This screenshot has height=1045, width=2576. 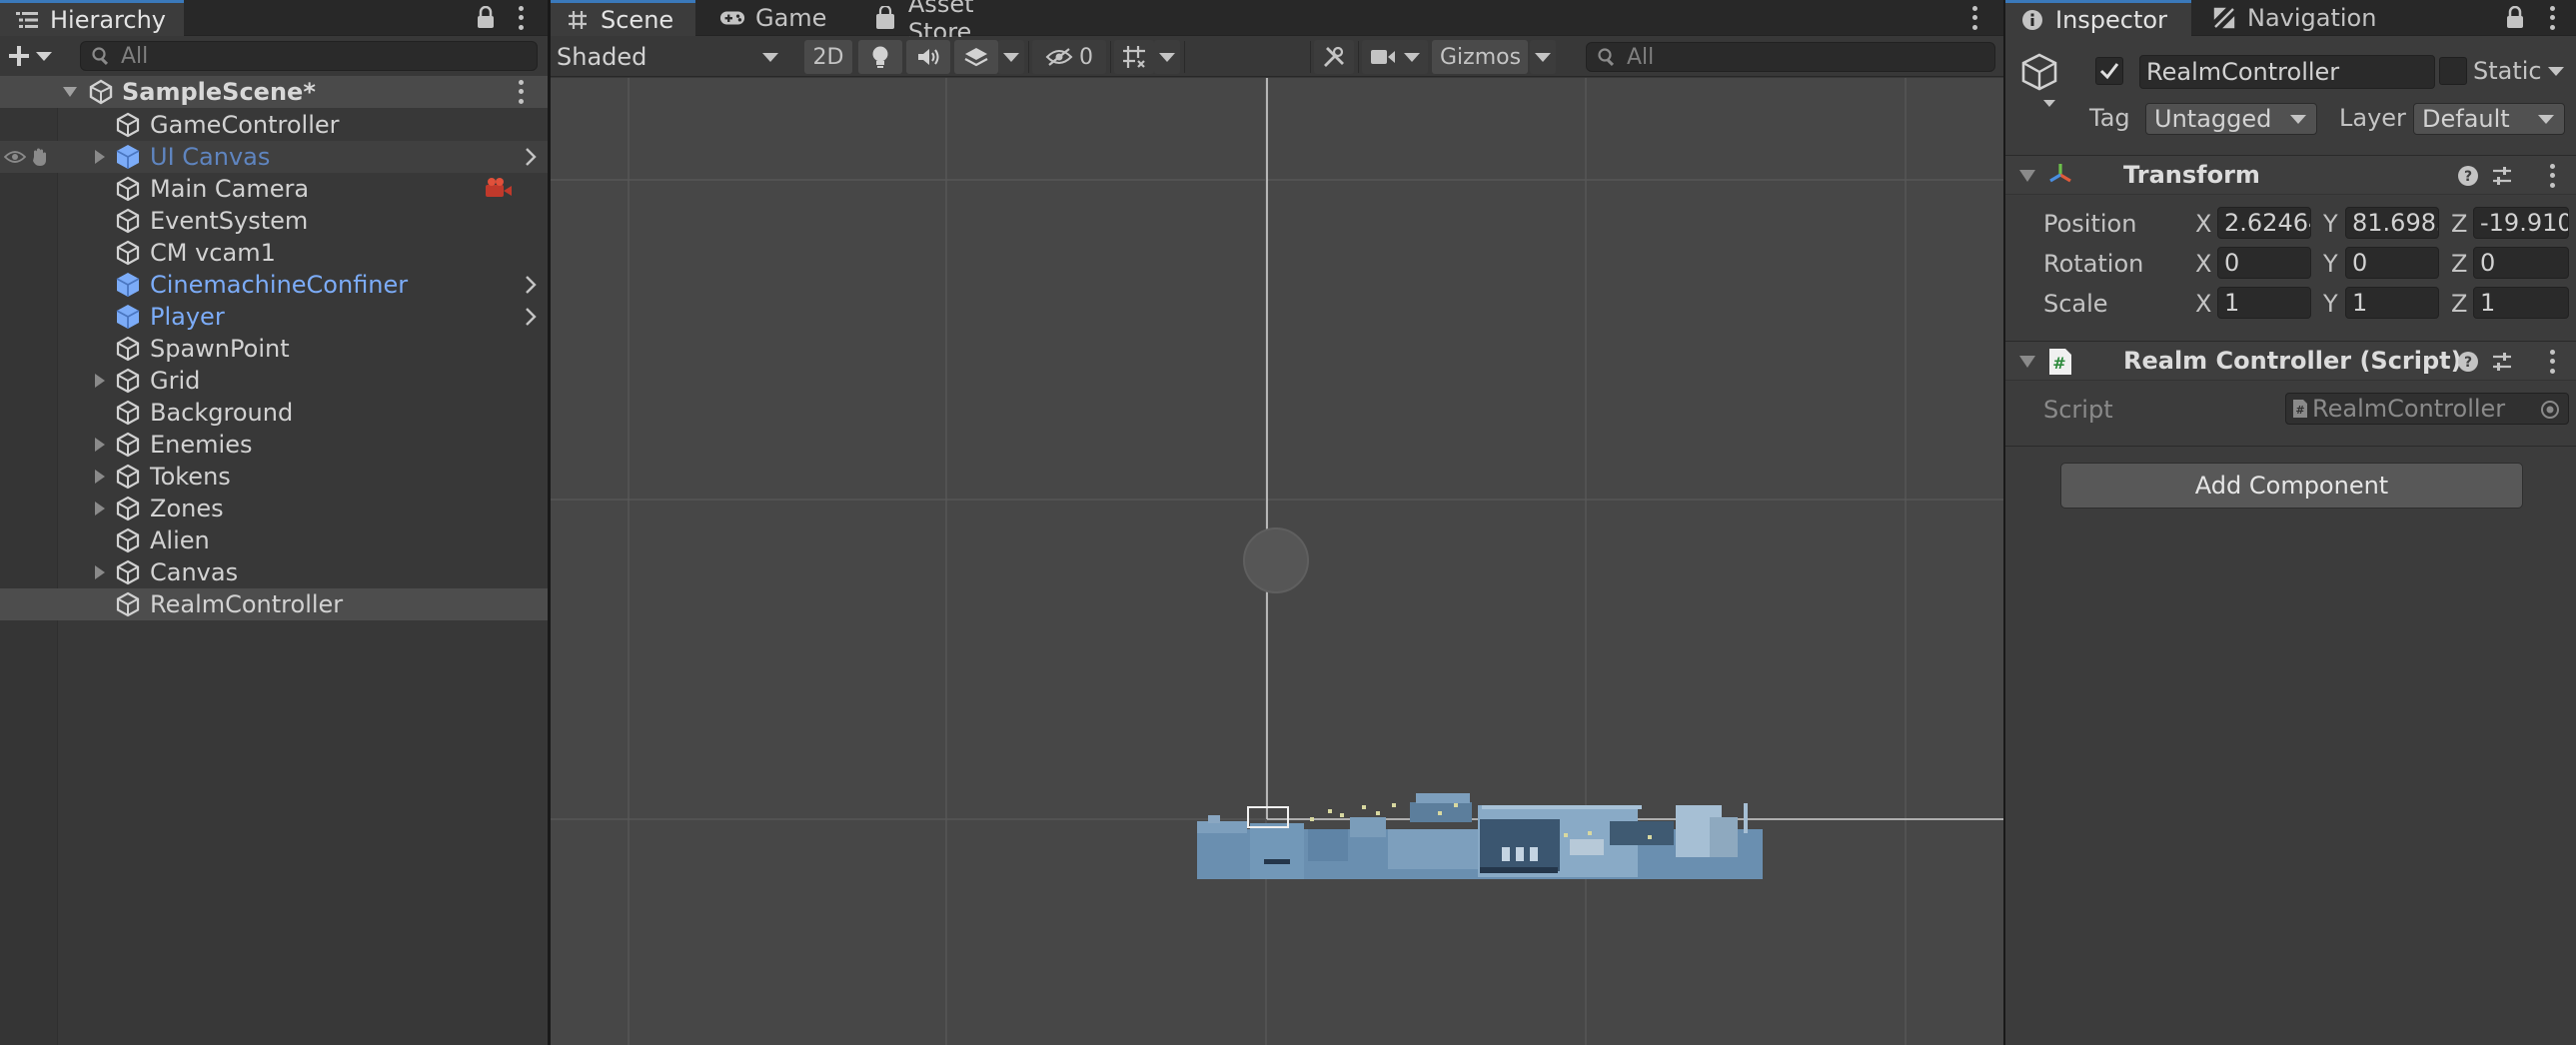 I want to click on hierarchy-item: Player, so click(x=274, y=317).